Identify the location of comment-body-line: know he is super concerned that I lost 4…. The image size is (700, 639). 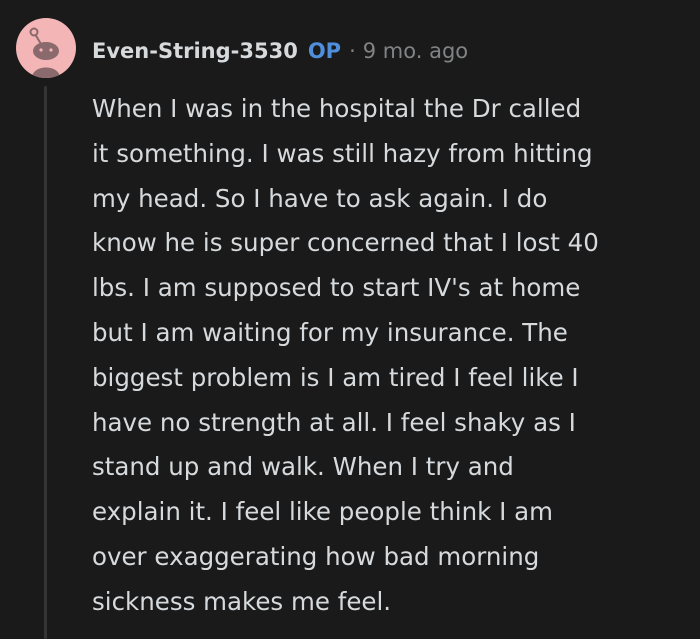
(345, 243).